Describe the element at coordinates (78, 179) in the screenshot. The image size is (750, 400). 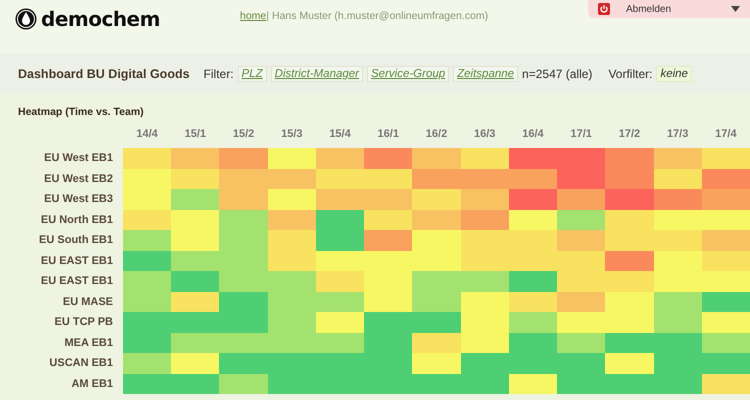
I see `row-label: EU West EB2` at that location.